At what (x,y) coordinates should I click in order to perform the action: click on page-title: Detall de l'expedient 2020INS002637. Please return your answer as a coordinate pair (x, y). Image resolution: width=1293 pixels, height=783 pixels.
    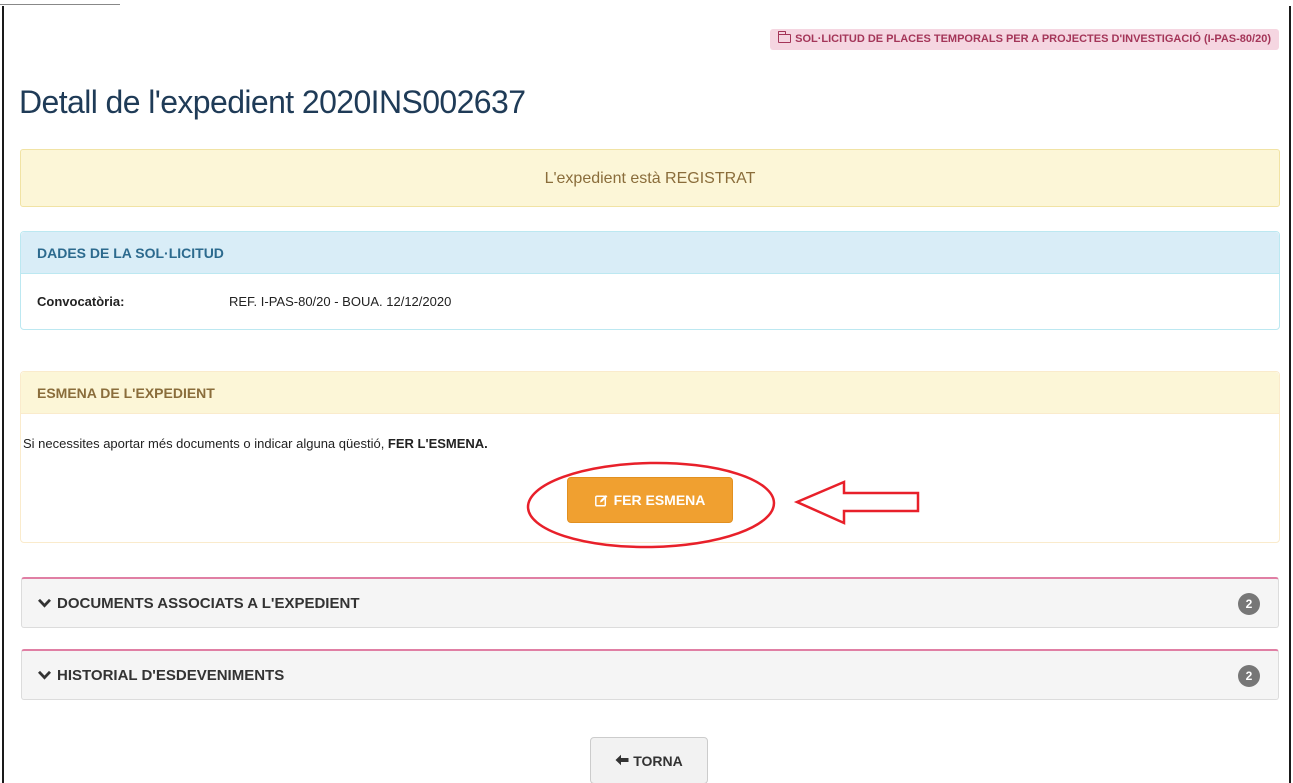
    Looking at the image, I should click on (272, 102).